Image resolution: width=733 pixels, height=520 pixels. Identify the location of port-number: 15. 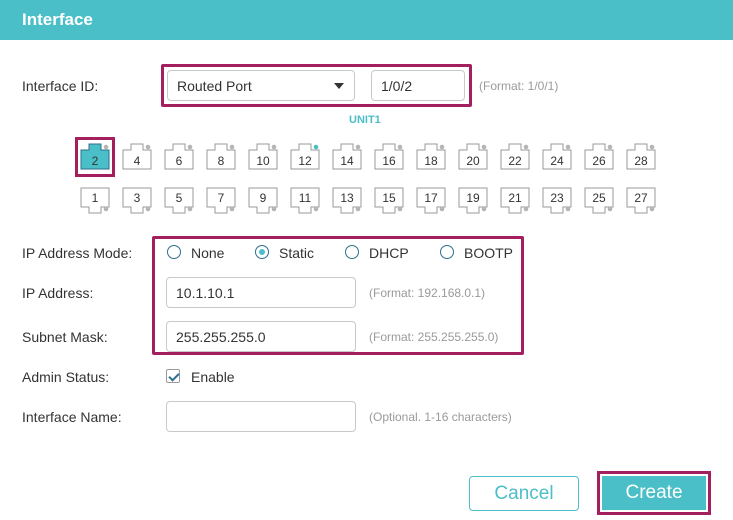
(389, 198).